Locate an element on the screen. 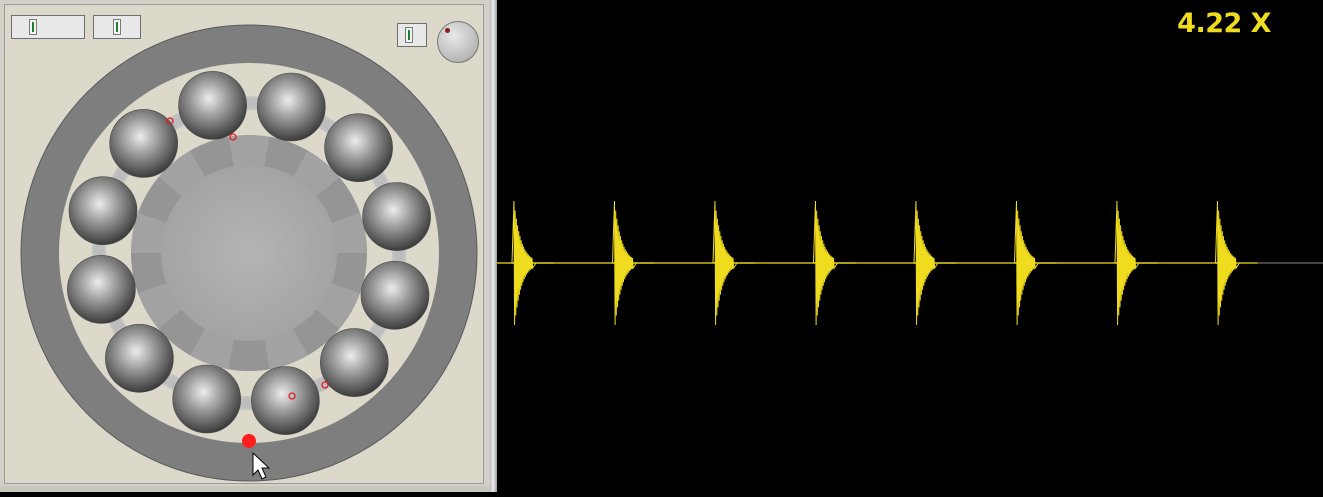  inner-race-segment is located at coordinates (249, 355).